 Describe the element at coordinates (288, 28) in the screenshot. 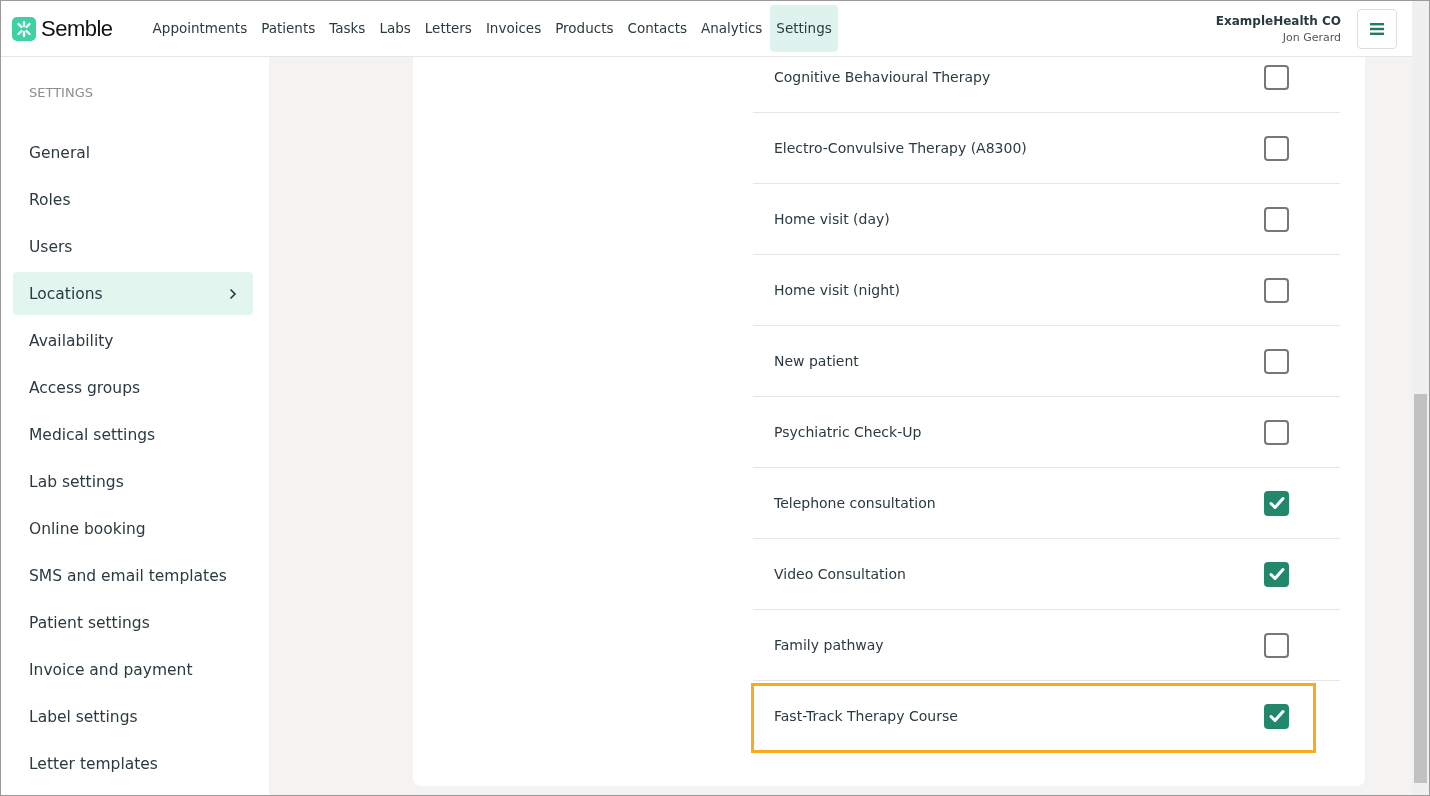

I see `nav-tab: Patients` at that location.